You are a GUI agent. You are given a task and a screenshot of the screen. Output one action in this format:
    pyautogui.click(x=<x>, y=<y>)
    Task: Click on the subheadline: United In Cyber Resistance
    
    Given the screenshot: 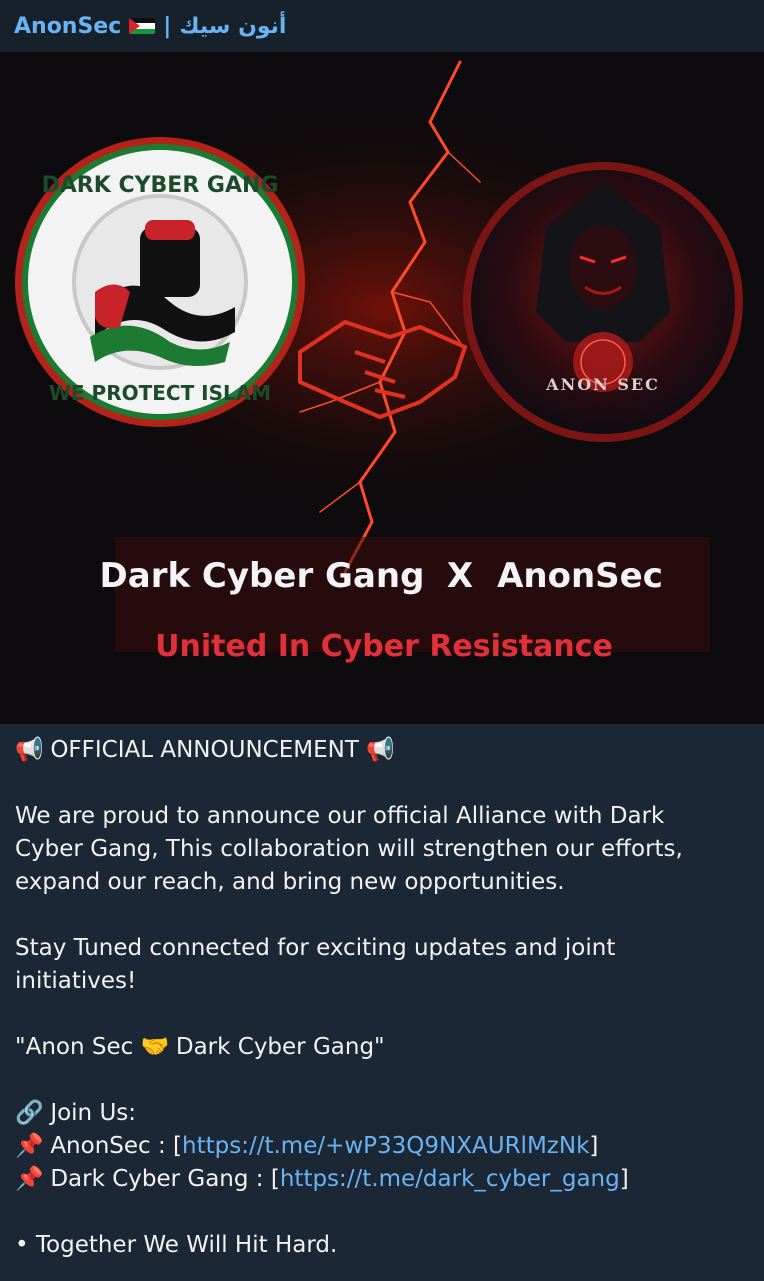 What is the action you would take?
    pyautogui.click(x=384, y=646)
    